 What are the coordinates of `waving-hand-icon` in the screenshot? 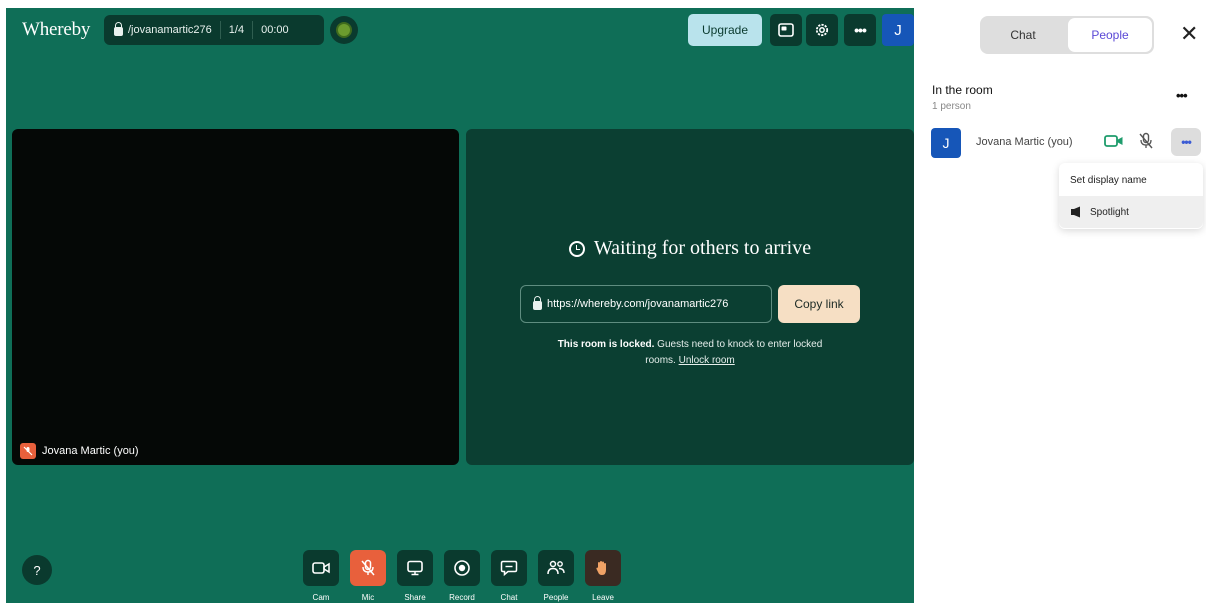 It's located at (601, 568).